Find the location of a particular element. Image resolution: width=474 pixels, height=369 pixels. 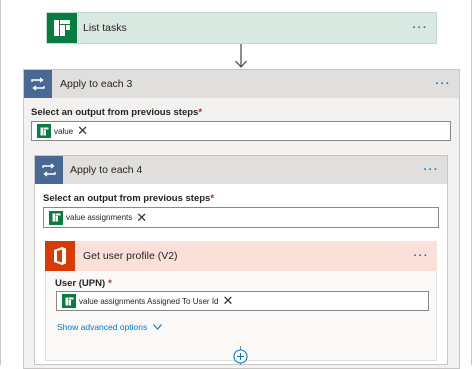

apply-each-4-input: value assignments ✕ is located at coordinates (241, 217).